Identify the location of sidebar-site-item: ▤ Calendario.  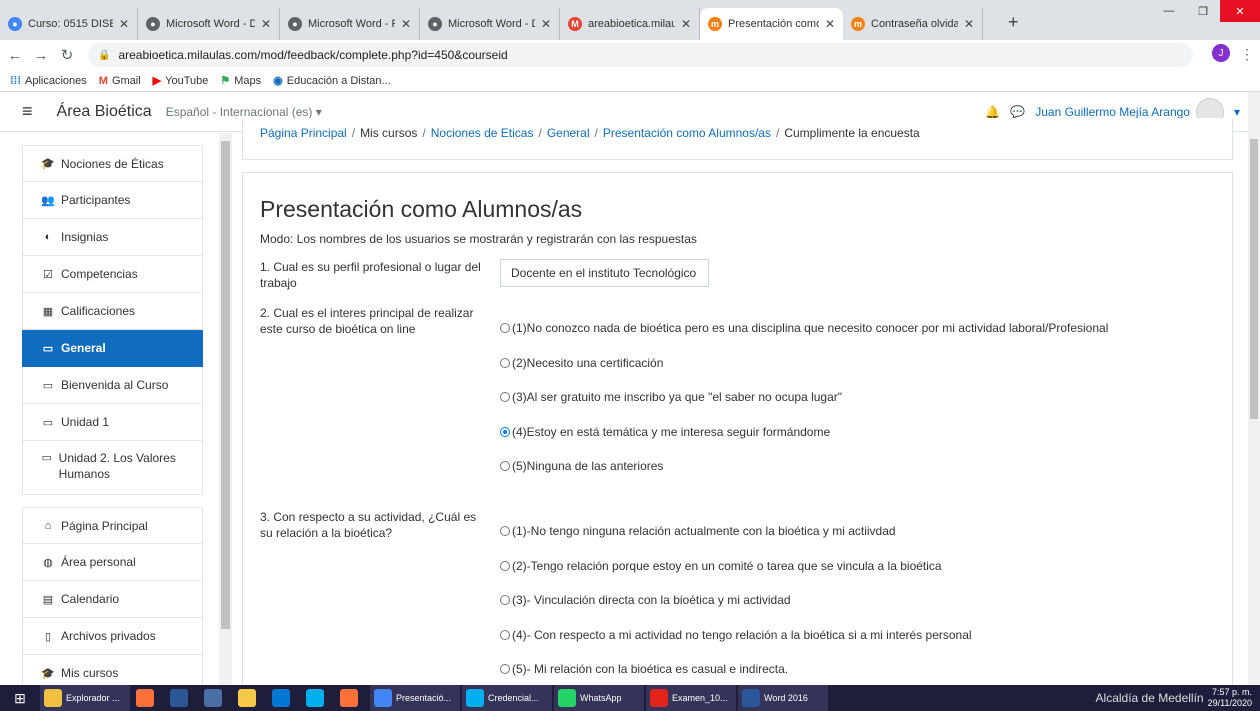
(112, 599).